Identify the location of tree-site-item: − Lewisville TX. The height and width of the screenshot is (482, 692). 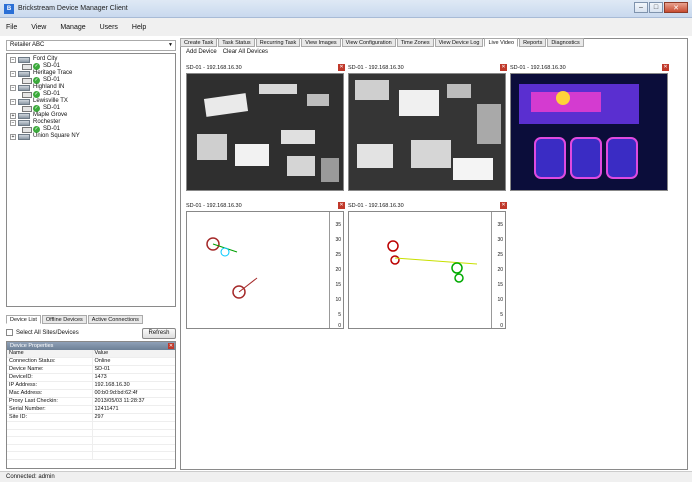
(91, 101).